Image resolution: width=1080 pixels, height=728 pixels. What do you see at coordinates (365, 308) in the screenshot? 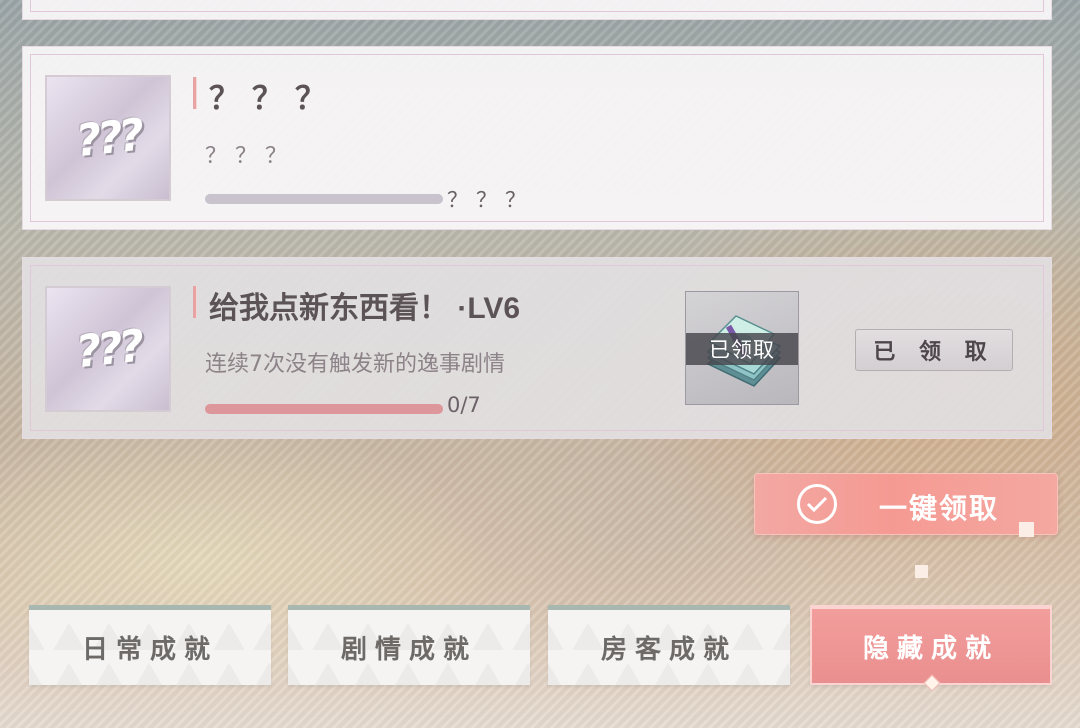
I see `achievement-title: 给我点新东西看！ ·LV6` at bounding box center [365, 308].